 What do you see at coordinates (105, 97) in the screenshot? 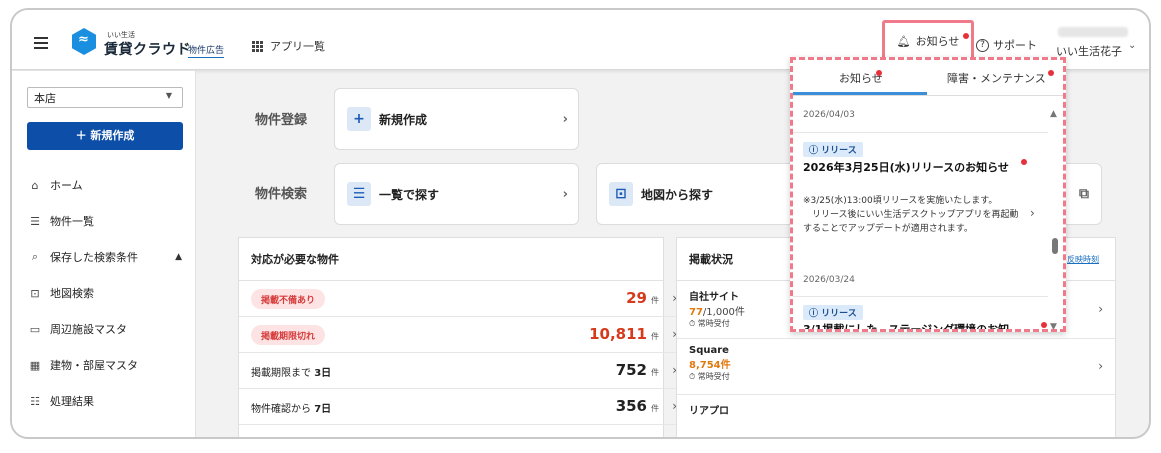
I see `store-select: 本店 ▼` at bounding box center [105, 97].